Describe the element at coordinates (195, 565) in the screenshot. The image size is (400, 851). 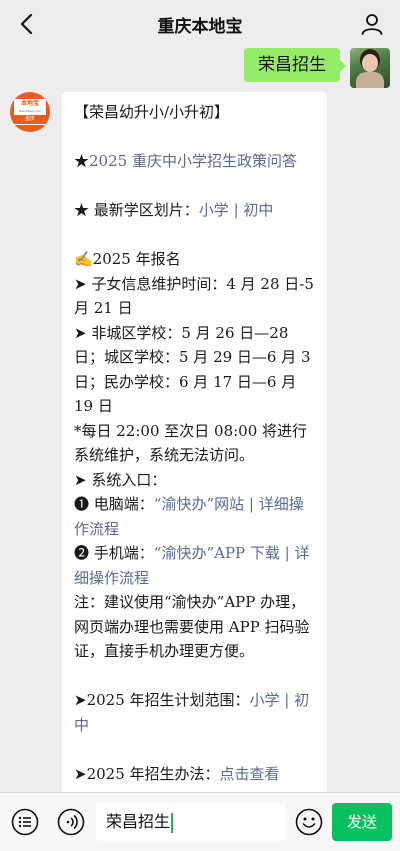
I see `message-line: ❷ 手机端：“渝快办”APP 下载 | 详细操作流程` at that location.